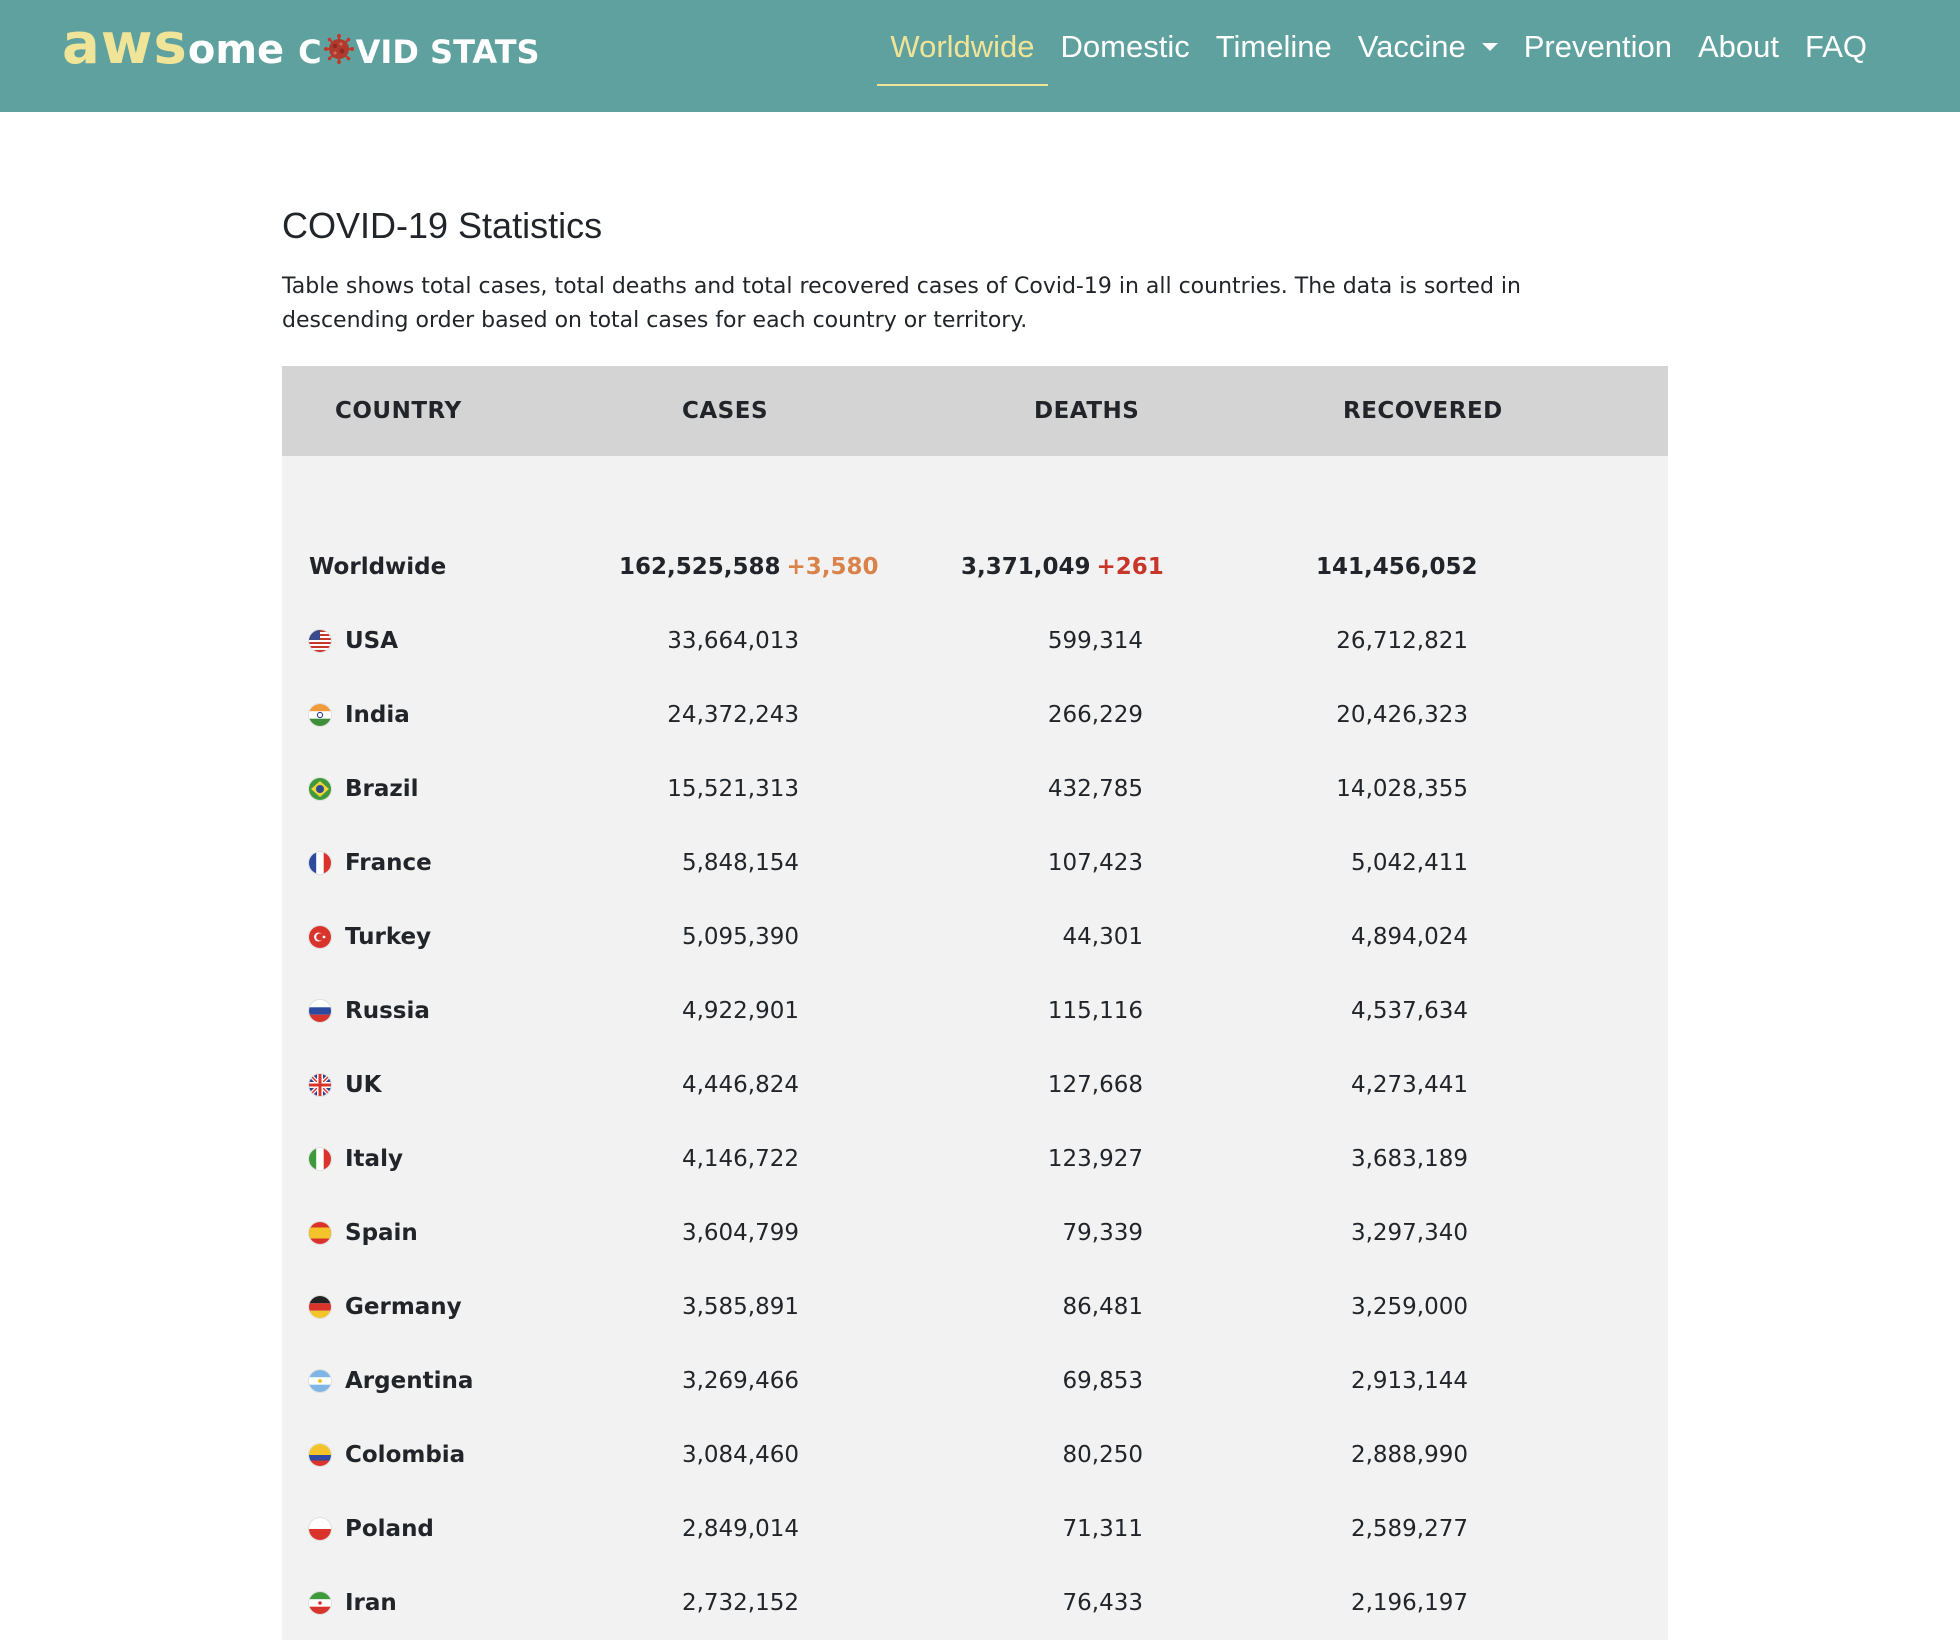 The image size is (1960, 1640). Describe the element at coordinates (320, 863) in the screenshot. I see `france-flag-icon` at that location.